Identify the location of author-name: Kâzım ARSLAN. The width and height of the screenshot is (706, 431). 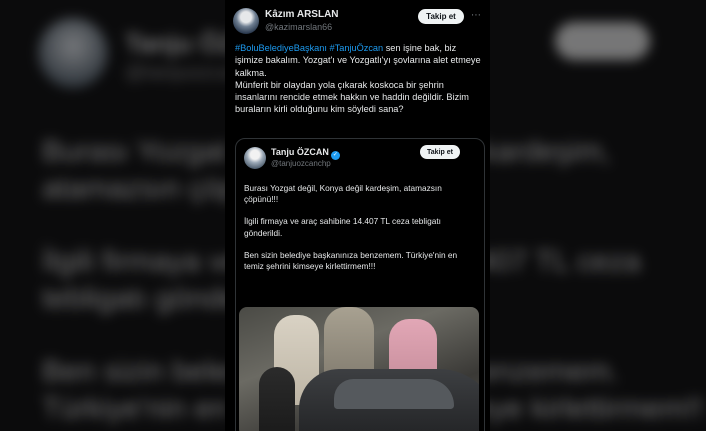
(302, 14).